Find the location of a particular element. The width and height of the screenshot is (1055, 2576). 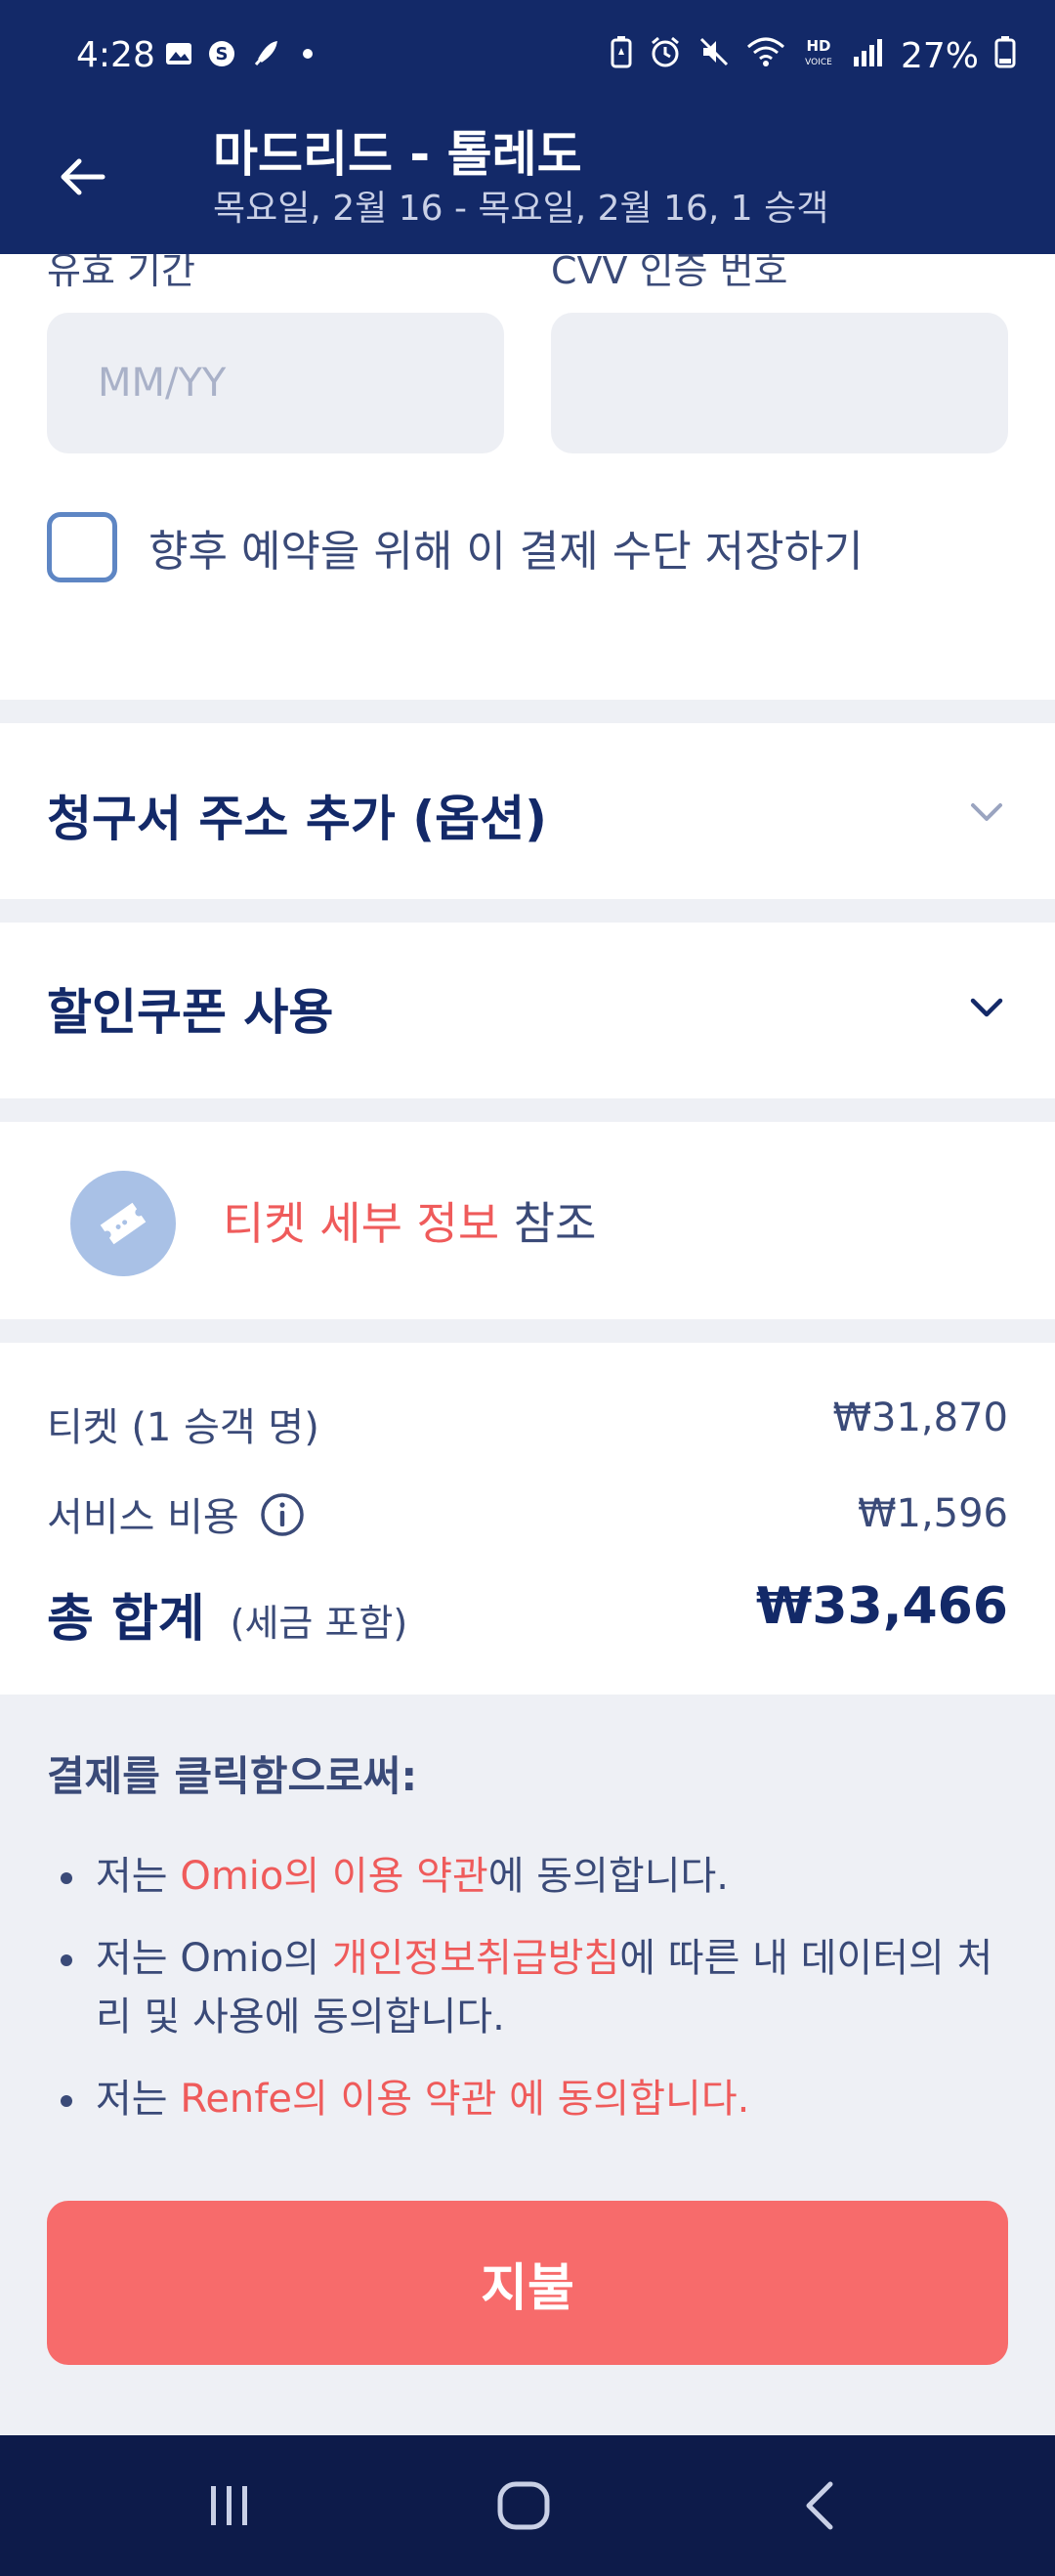

trip-subtitle: 목요일, 2월 16 - 목요일, 2월 16, 1 승객 is located at coordinates (521, 209).